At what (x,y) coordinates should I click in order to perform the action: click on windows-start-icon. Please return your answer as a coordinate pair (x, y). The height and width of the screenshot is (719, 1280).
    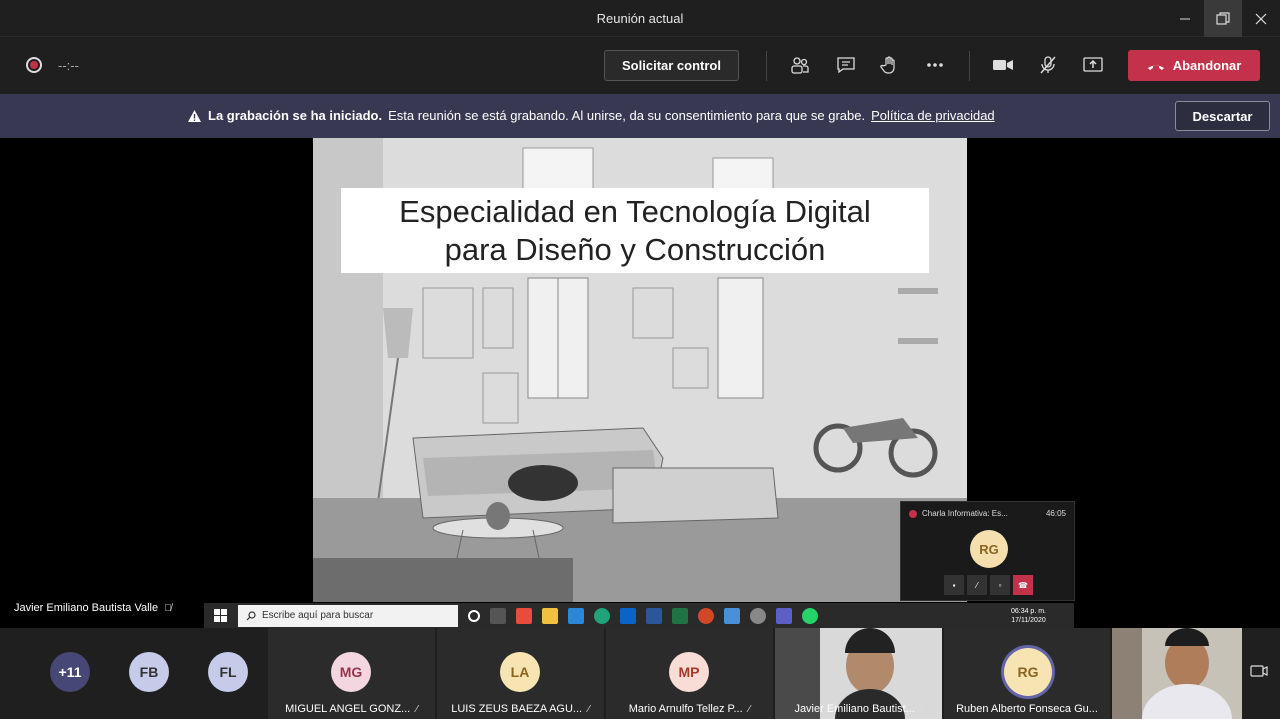
    Looking at the image, I should click on (220, 615).